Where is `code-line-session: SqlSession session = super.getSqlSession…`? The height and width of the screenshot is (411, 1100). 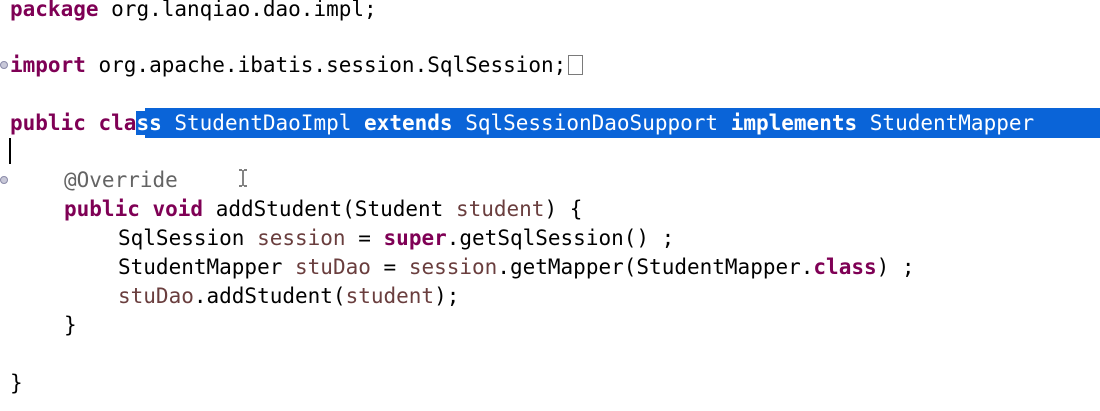 code-line-session: SqlSession session = super.getSqlSession… is located at coordinates (396, 238).